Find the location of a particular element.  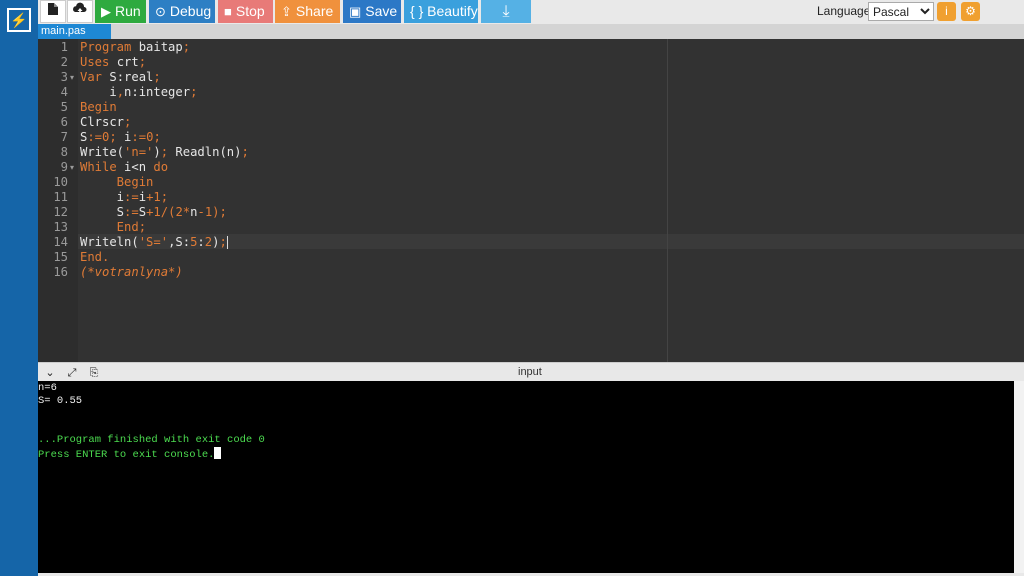

download-button: ⤓ is located at coordinates (506, 11).